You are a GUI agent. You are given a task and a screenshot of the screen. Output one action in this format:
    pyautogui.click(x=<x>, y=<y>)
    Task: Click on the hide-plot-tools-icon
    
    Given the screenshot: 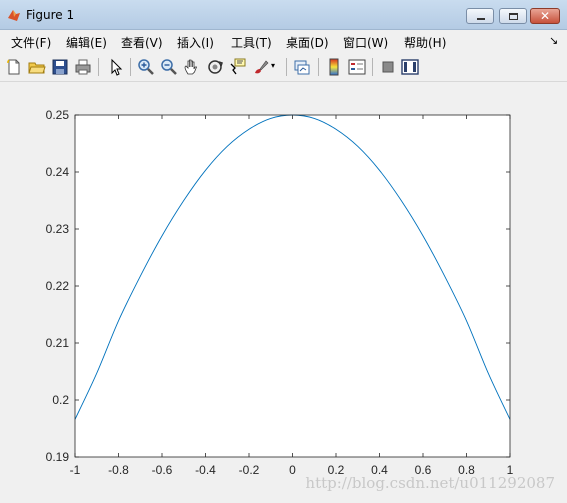 What is the action you would take?
    pyautogui.click(x=388, y=67)
    